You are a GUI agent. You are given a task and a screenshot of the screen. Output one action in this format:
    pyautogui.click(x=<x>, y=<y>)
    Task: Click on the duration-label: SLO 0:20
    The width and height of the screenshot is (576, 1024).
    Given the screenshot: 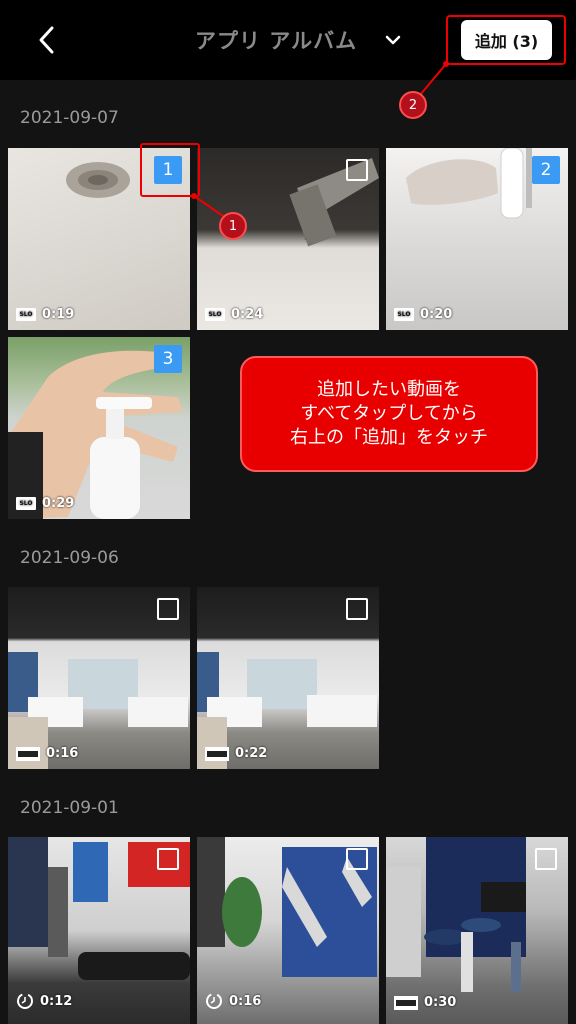 What is the action you would take?
    pyautogui.click(x=423, y=314)
    